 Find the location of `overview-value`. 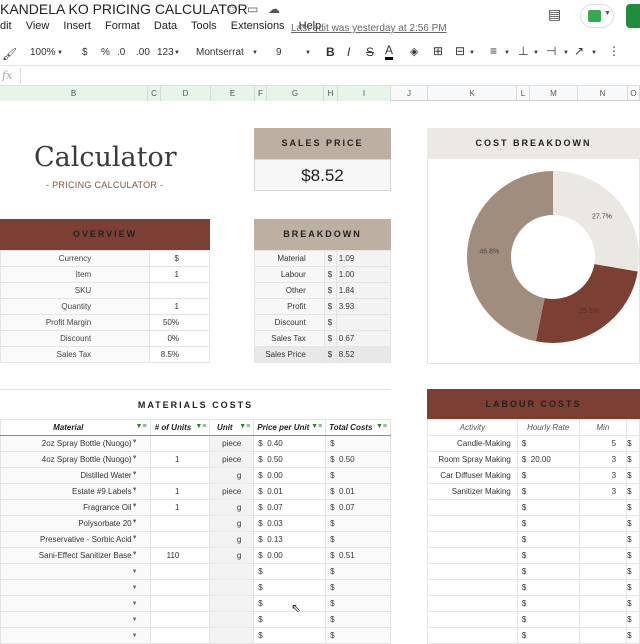

overview-value is located at coordinates (179, 290).